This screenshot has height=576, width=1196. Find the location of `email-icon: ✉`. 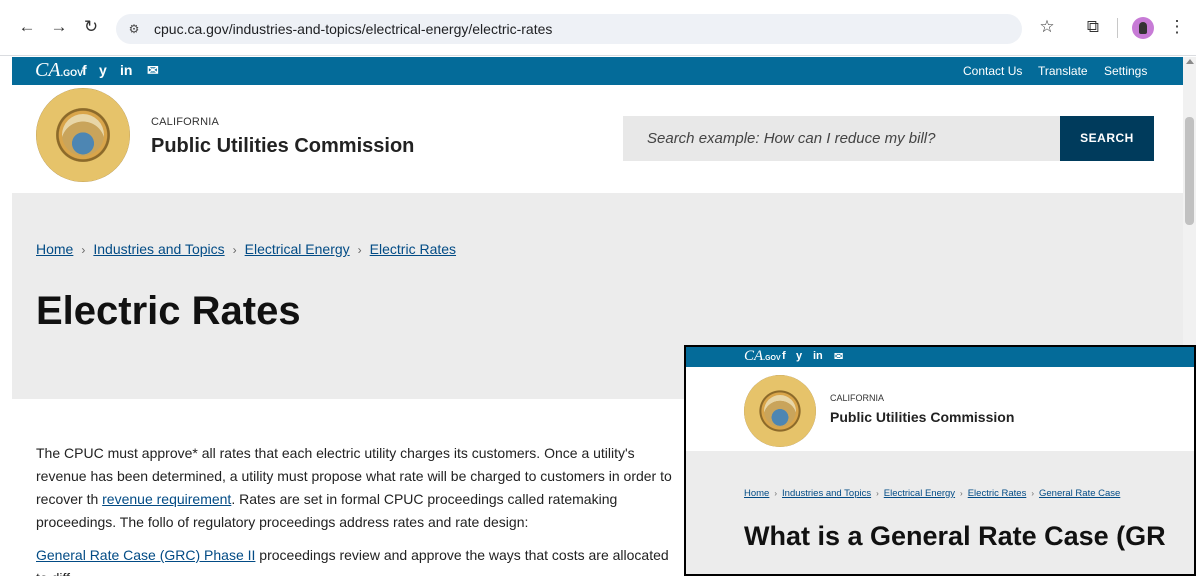

email-icon: ✉ is located at coordinates (153, 70).